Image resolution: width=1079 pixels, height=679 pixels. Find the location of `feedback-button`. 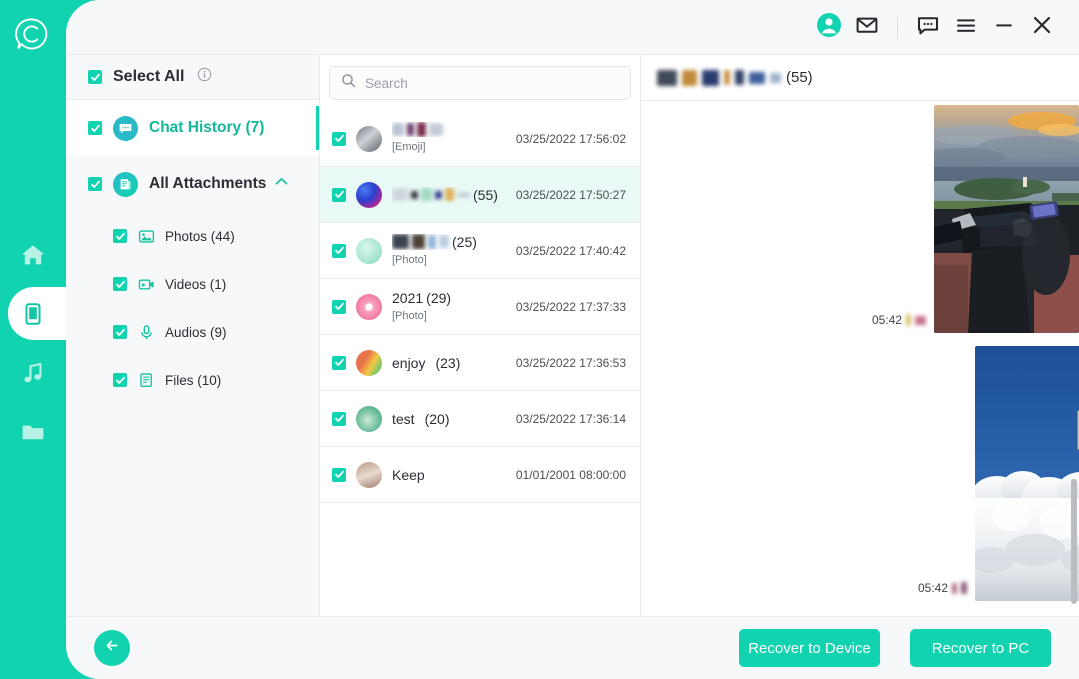

feedback-button is located at coordinates (928, 28).